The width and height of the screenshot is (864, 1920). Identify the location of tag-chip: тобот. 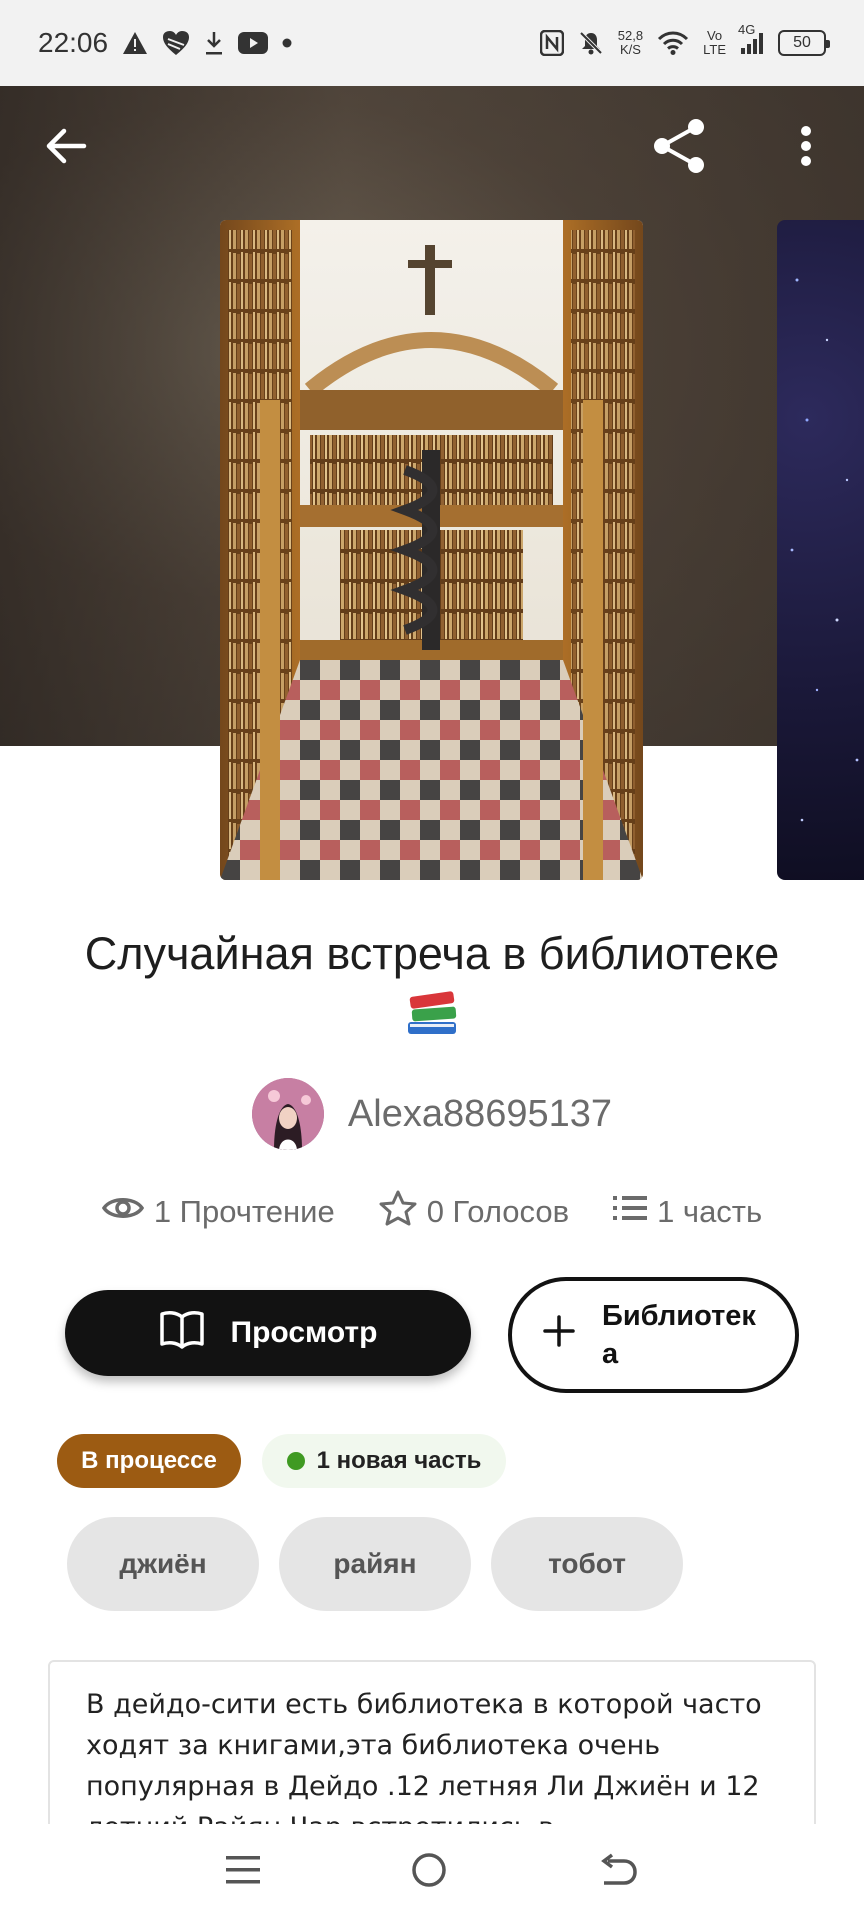
(587, 1564).